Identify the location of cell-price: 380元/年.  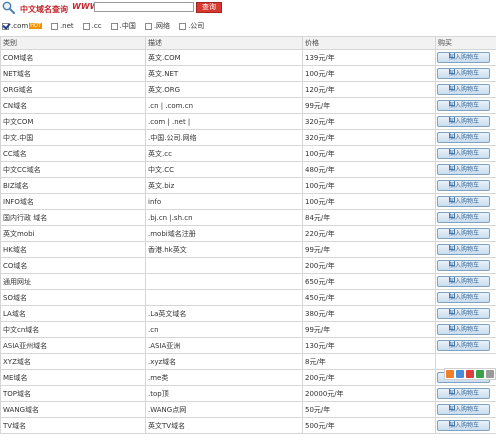
(369, 313).